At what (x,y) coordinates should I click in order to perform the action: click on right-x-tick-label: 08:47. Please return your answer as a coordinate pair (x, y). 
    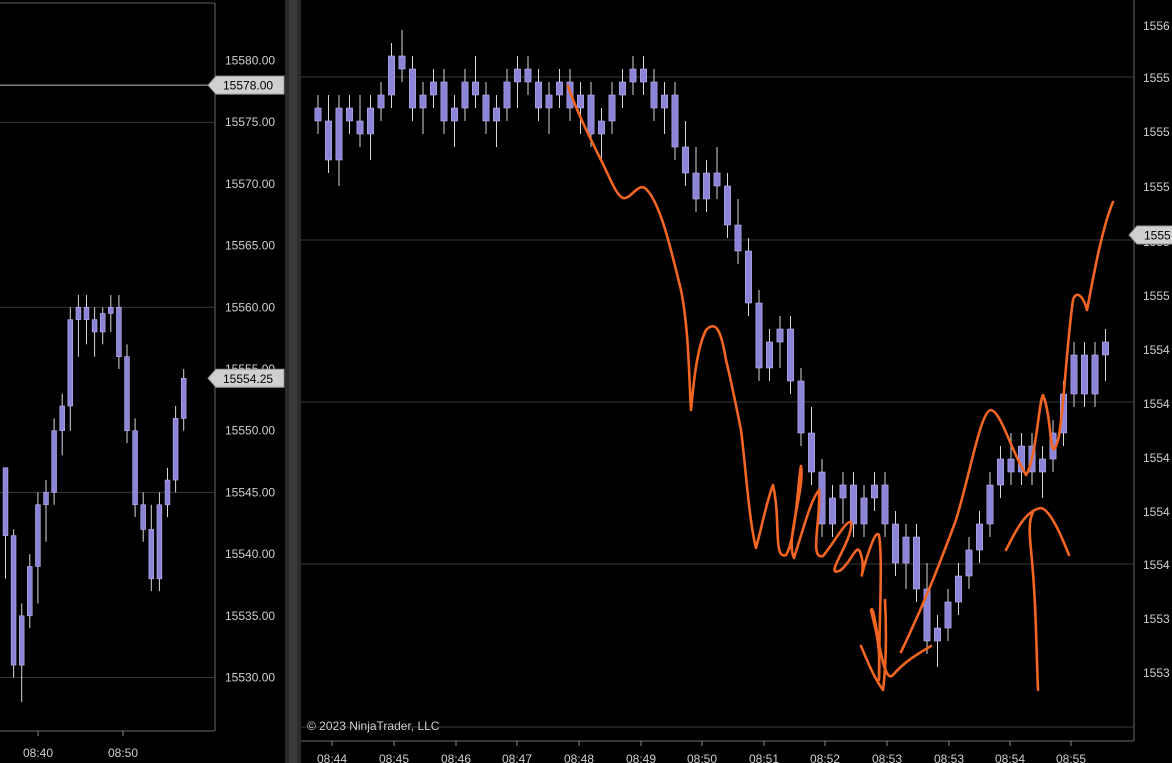
    Looking at the image, I should click on (517, 757).